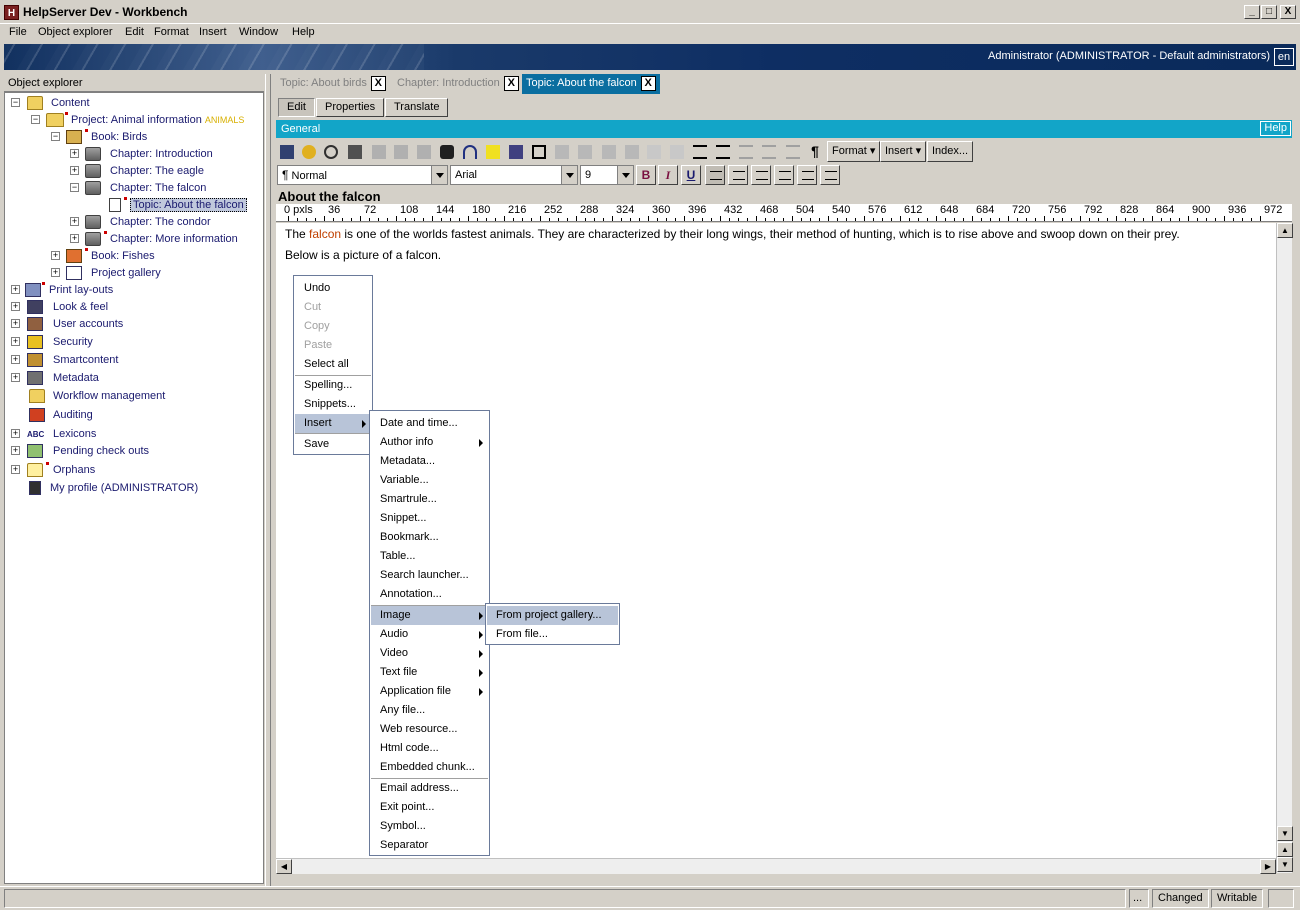  What do you see at coordinates (1285, 230) in the screenshot?
I see `scroll-up-icon: ▲` at bounding box center [1285, 230].